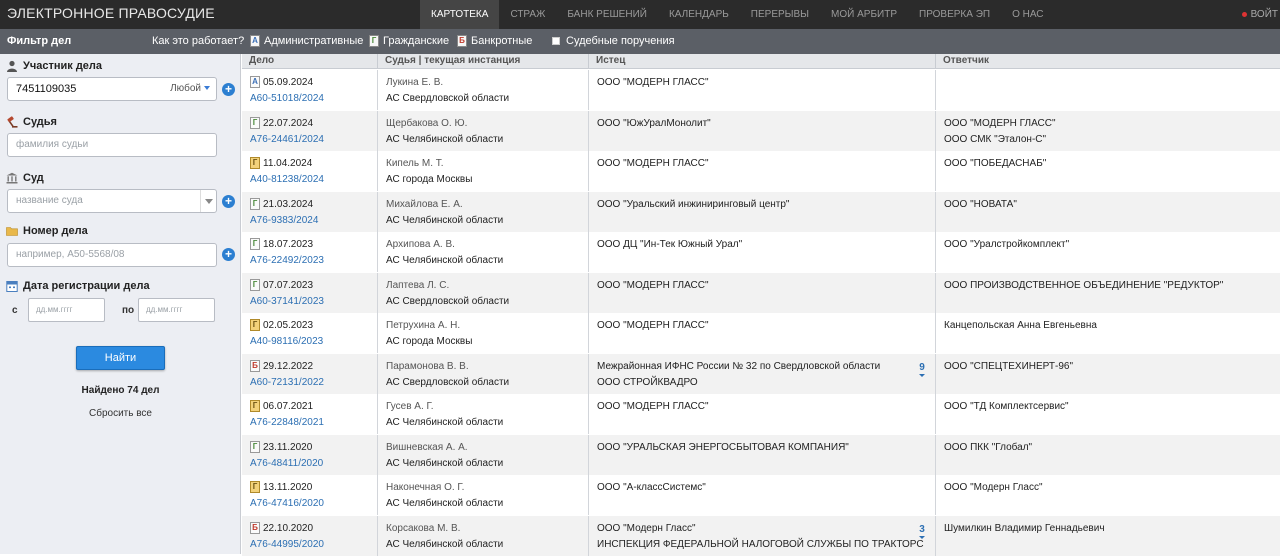 The height and width of the screenshot is (556, 1280). What do you see at coordinates (66, 310) in the screenshot?
I see `date-from-input: дд.мм.гггг` at bounding box center [66, 310].